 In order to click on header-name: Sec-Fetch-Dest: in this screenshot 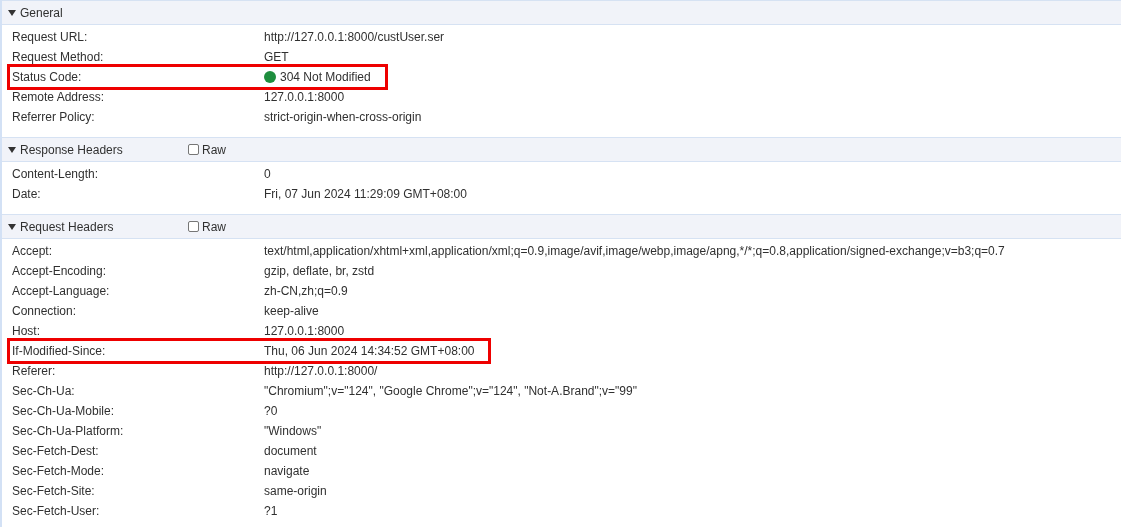, I will do `click(56, 451)`.